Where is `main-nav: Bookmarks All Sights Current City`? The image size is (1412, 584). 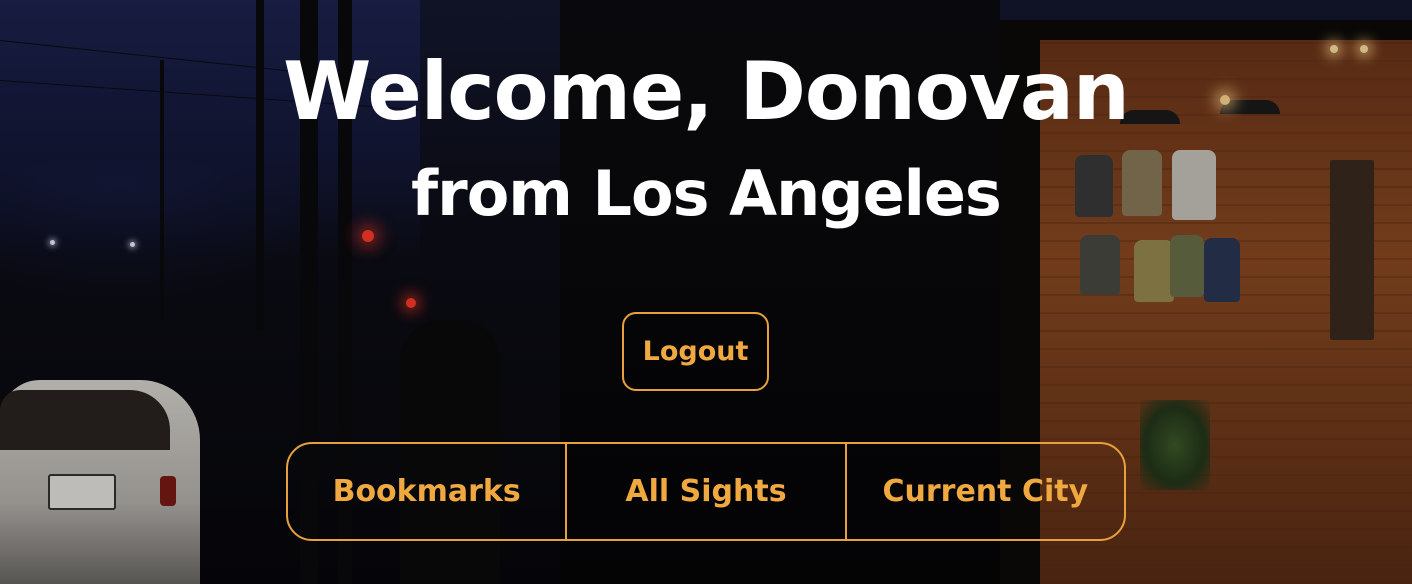 main-nav: Bookmarks All Sights Current City is located at coordinates (706, 491).